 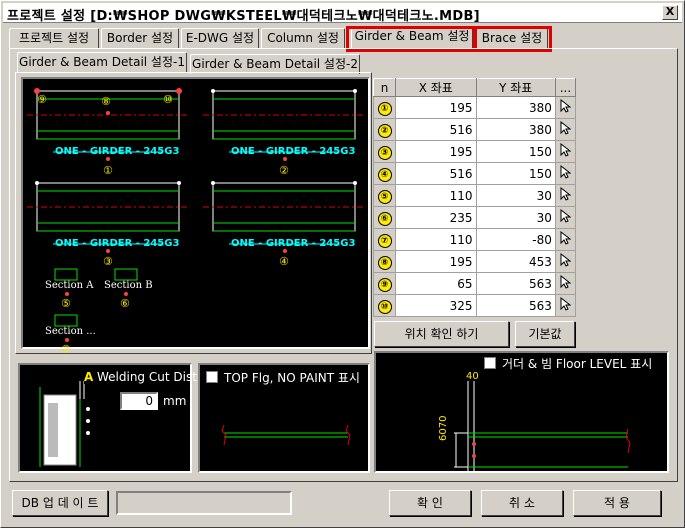 What do you see at coordinates (436, 217) in the screenshot?
I see `x-coordinate-cell: 235` at bounding box center [436, 217].